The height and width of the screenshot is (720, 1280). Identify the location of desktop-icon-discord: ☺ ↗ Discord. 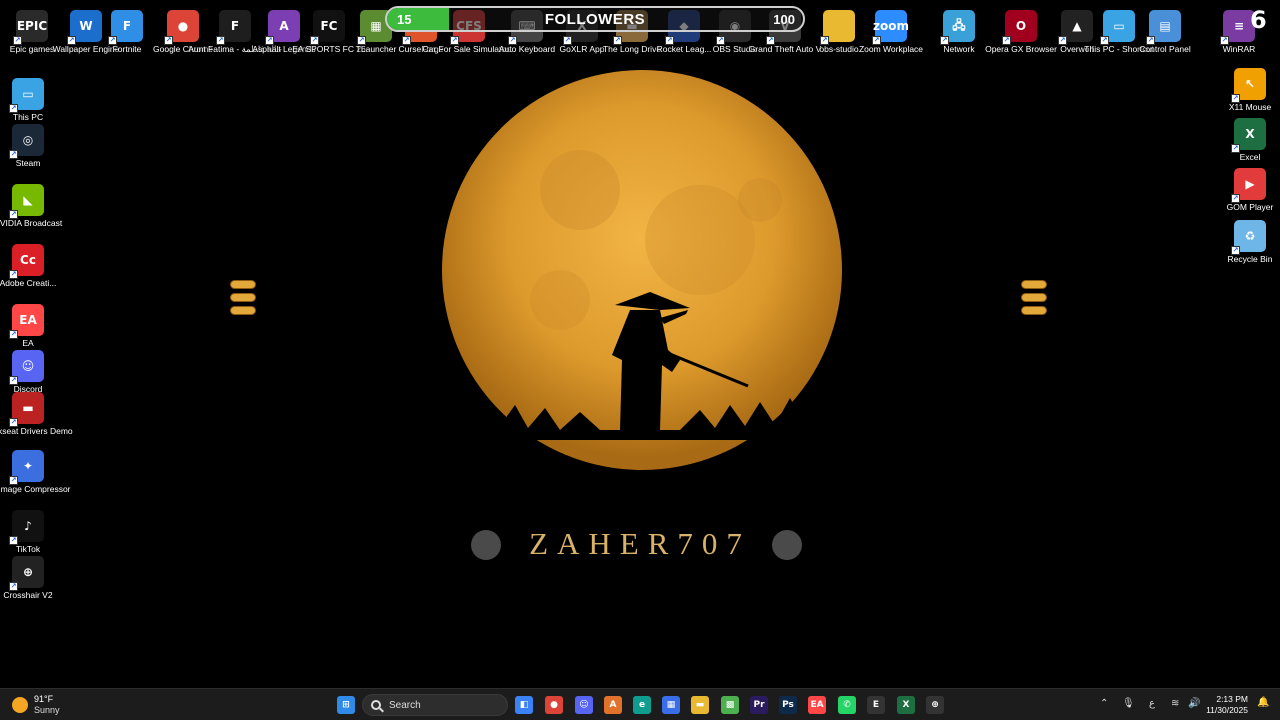
(28, 372).